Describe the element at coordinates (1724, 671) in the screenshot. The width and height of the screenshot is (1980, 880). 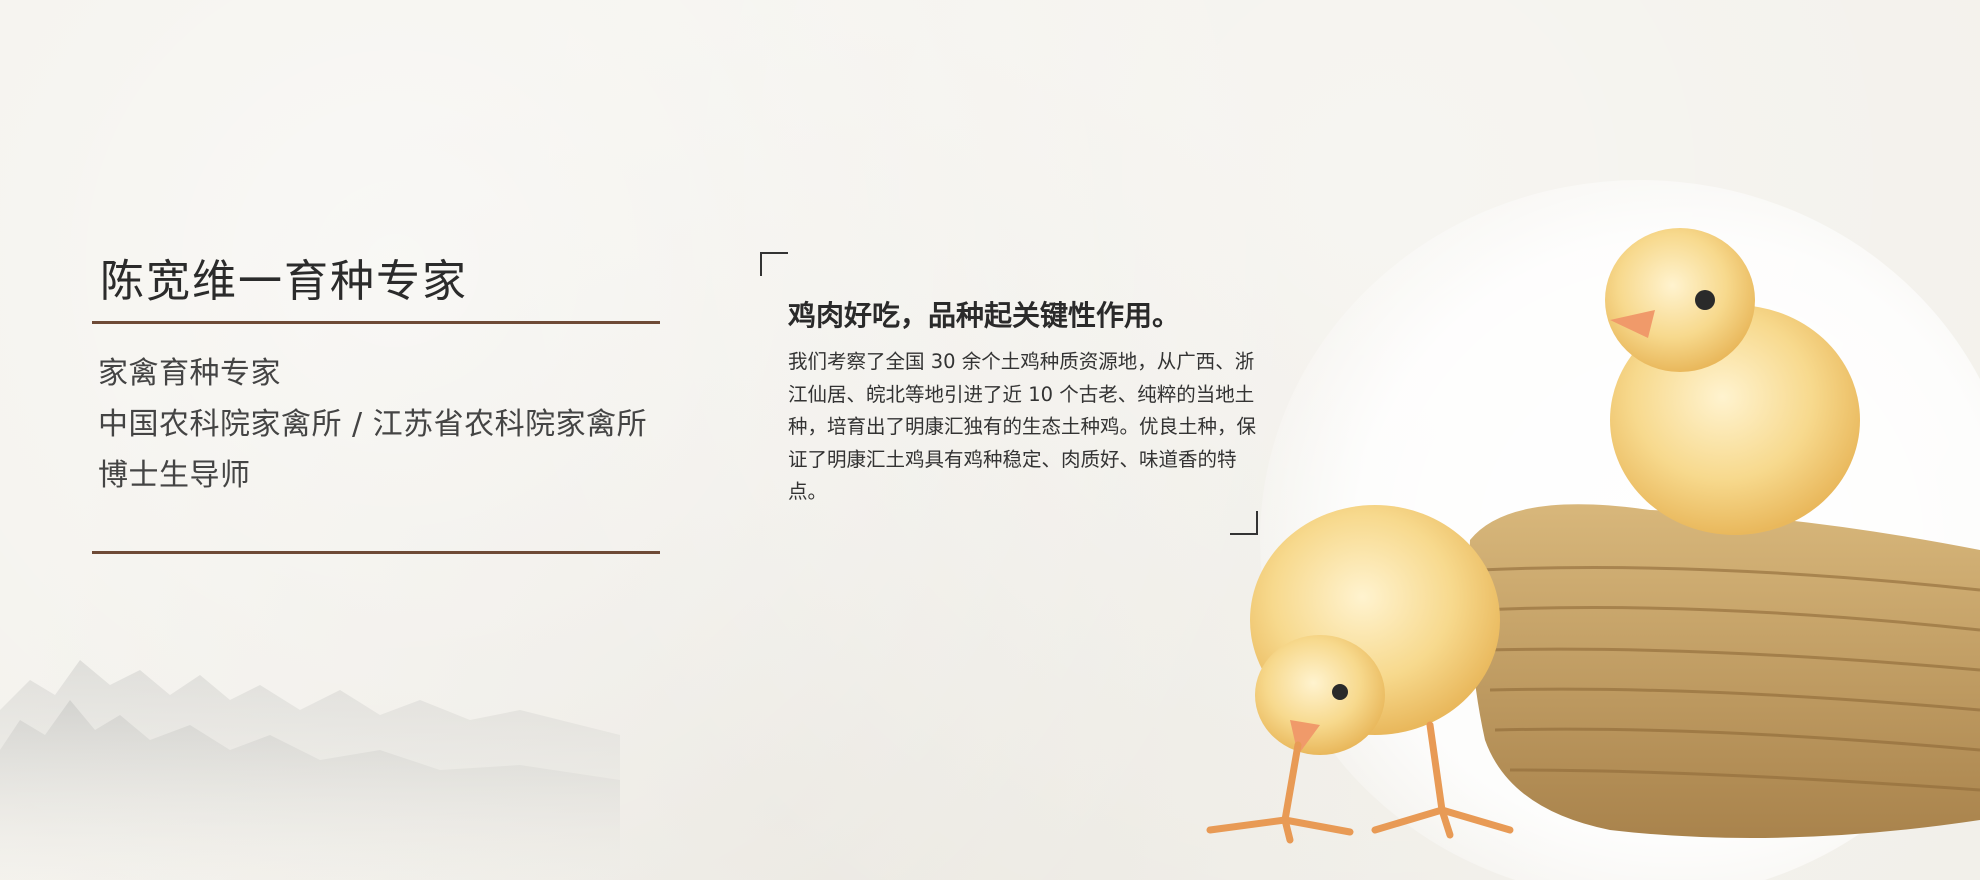
I see `straw-nest` at that location.